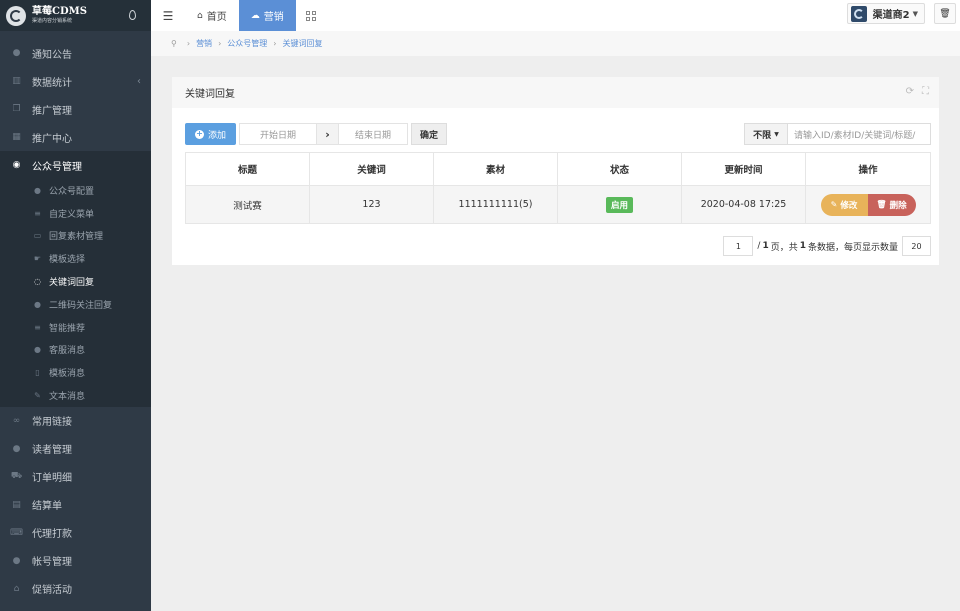 Image resolution: width=960 pixels, height=611 pixels. Describe the element at coordinates (75, 561) in the screenshot. I see `sidebar-item-accounts: ● 帐号管理` at that location.